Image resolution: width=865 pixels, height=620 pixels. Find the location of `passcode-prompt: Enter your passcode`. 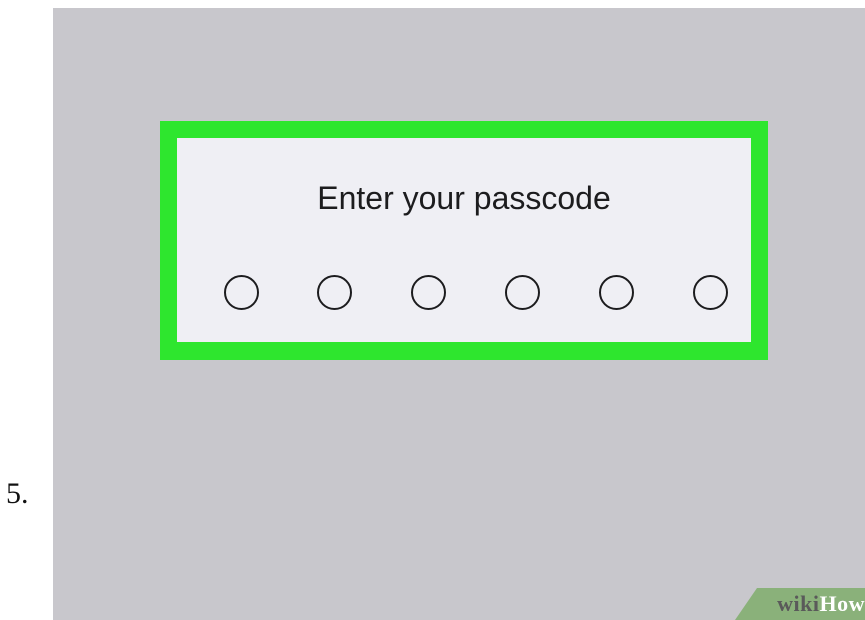

passcode-prompt: Enter your passcode is located at coordinates (464, 198).